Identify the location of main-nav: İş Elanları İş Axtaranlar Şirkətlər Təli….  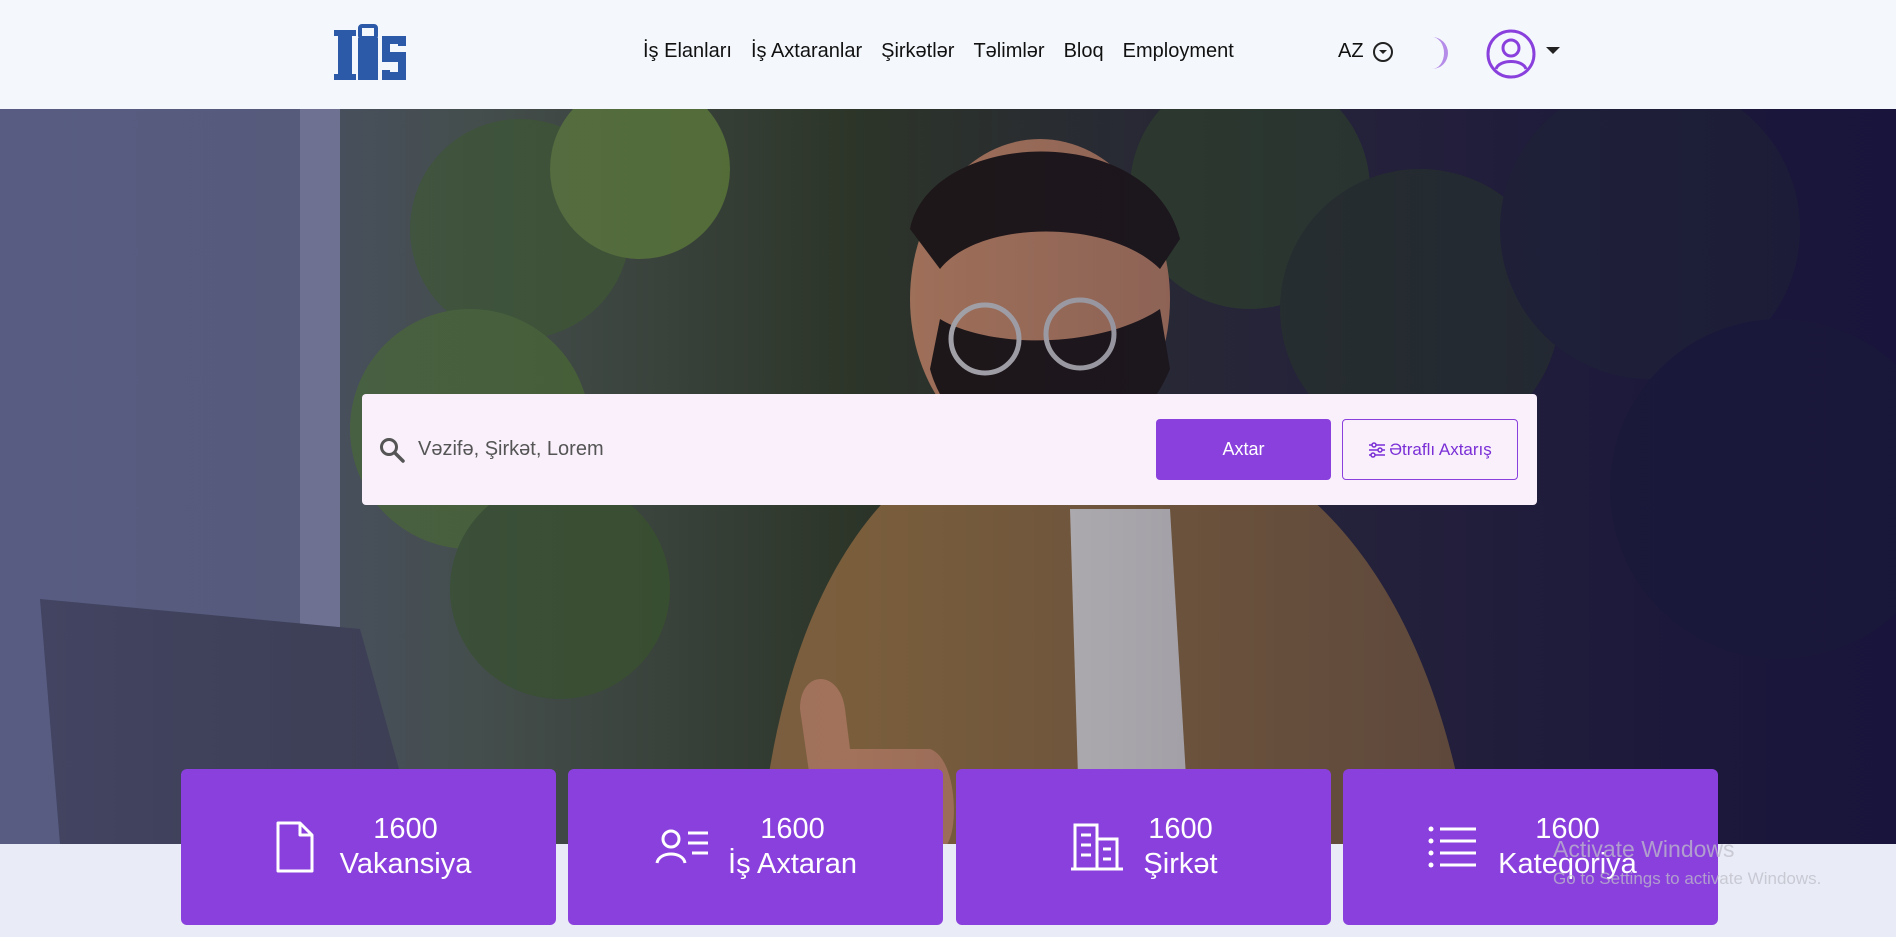
(938, 51).